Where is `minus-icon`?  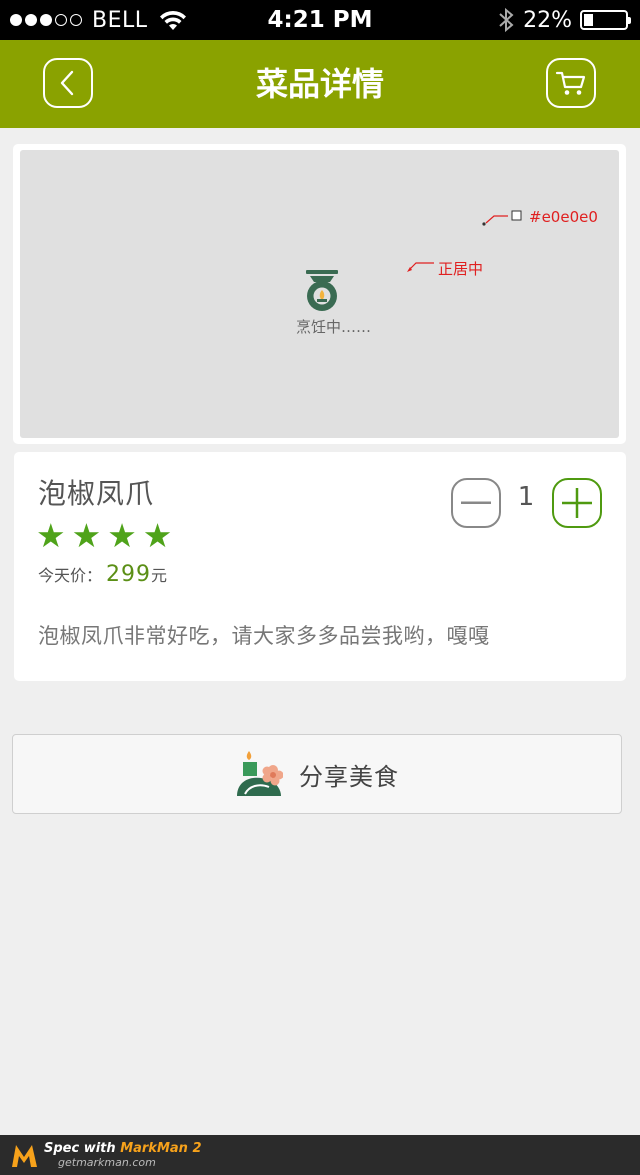
minus-icon is located at coordinates (476, 502).